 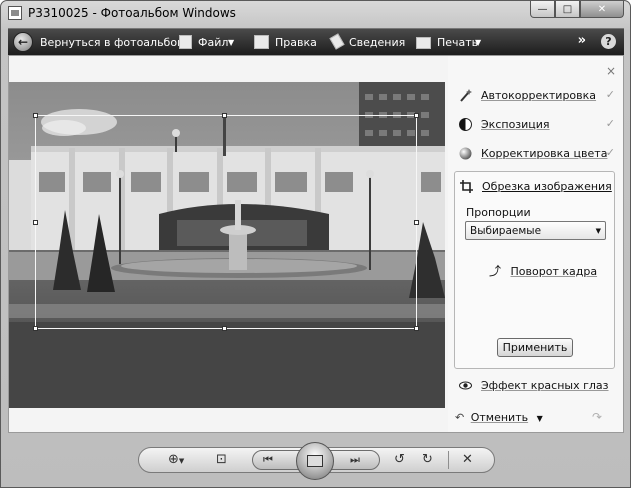 I want to click on file-menu: Файл, so click(x=213, y=42).